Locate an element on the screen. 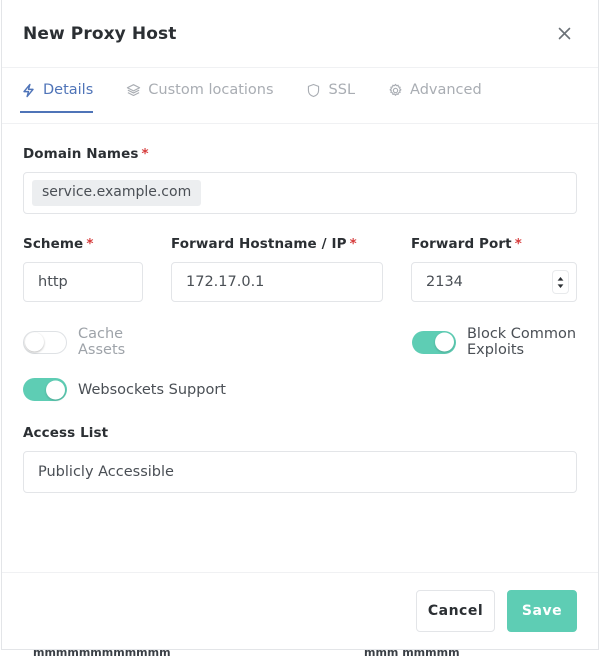 The height and width of the screenshot is (657, 600). shield-icon is located at coordinates (314, 90).